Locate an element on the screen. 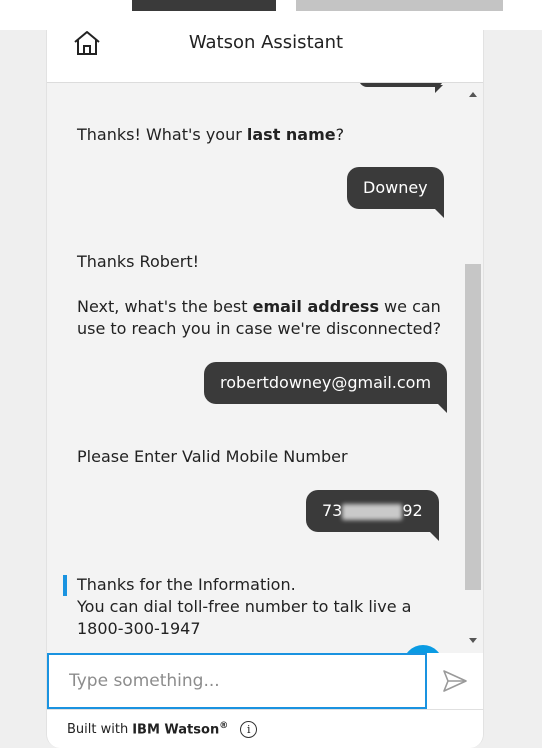  brand-name: IBM Watson® is located at coordinates (180, 729).